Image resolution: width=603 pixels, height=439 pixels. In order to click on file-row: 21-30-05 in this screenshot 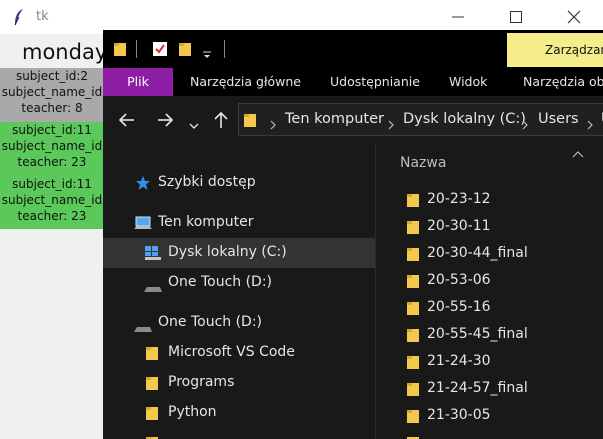, I will do `click(489, 416)`.